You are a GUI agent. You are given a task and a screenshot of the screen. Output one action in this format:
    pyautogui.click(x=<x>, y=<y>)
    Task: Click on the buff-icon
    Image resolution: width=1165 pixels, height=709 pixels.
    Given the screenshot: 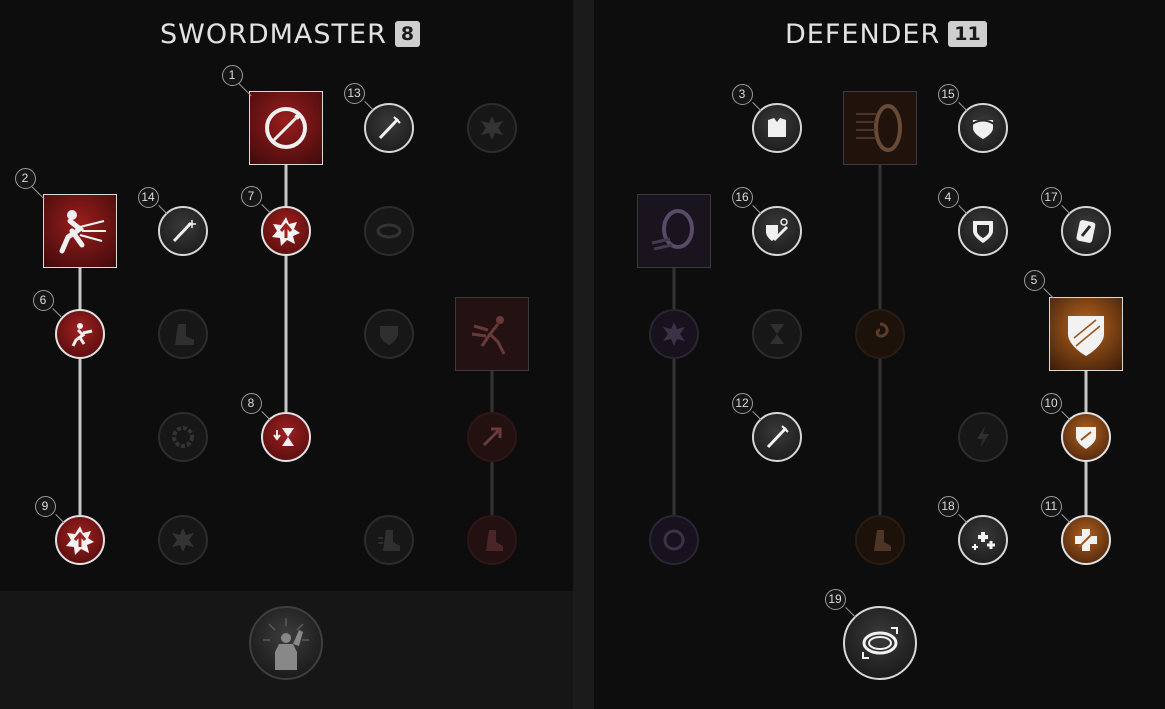 What is the action you would take?
    pyautogui.click(x=286, y=231)
    